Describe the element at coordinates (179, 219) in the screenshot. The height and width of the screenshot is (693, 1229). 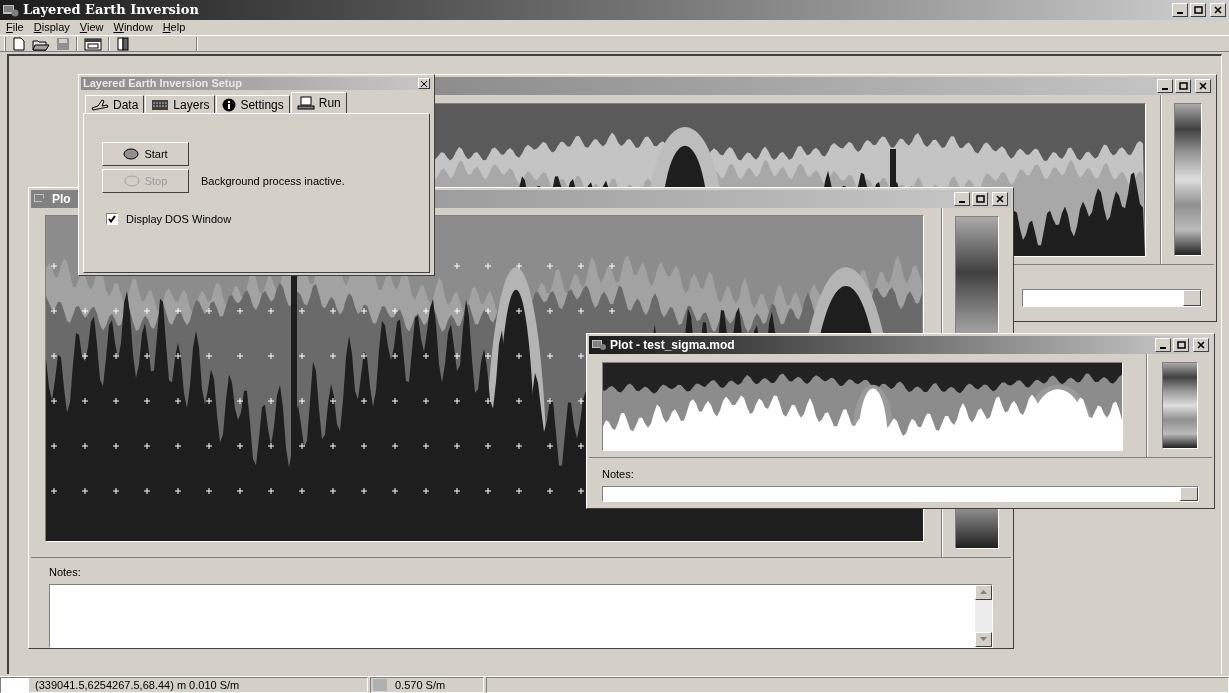
I see `checkbox-label: Display DOS Window` at that location.